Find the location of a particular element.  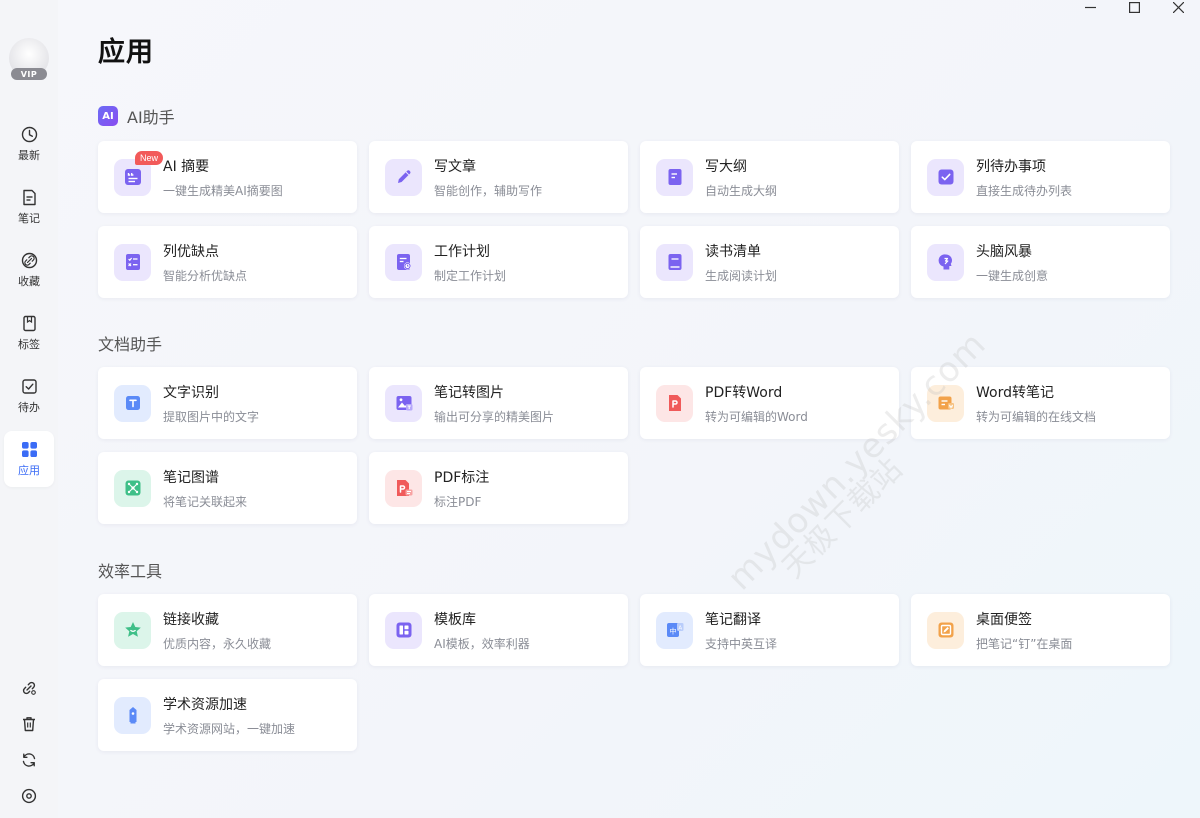

brain-icon is located at coordinates (945, 262).